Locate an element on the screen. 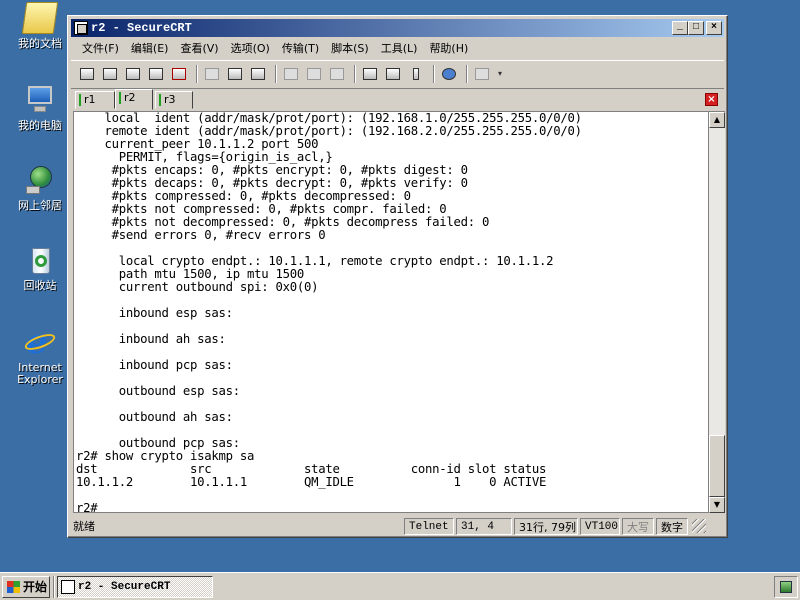 Image resolution: width=800 pixels, height=600 pixels. status-cursor: 31, 4 is located at coordinates (484, 526).